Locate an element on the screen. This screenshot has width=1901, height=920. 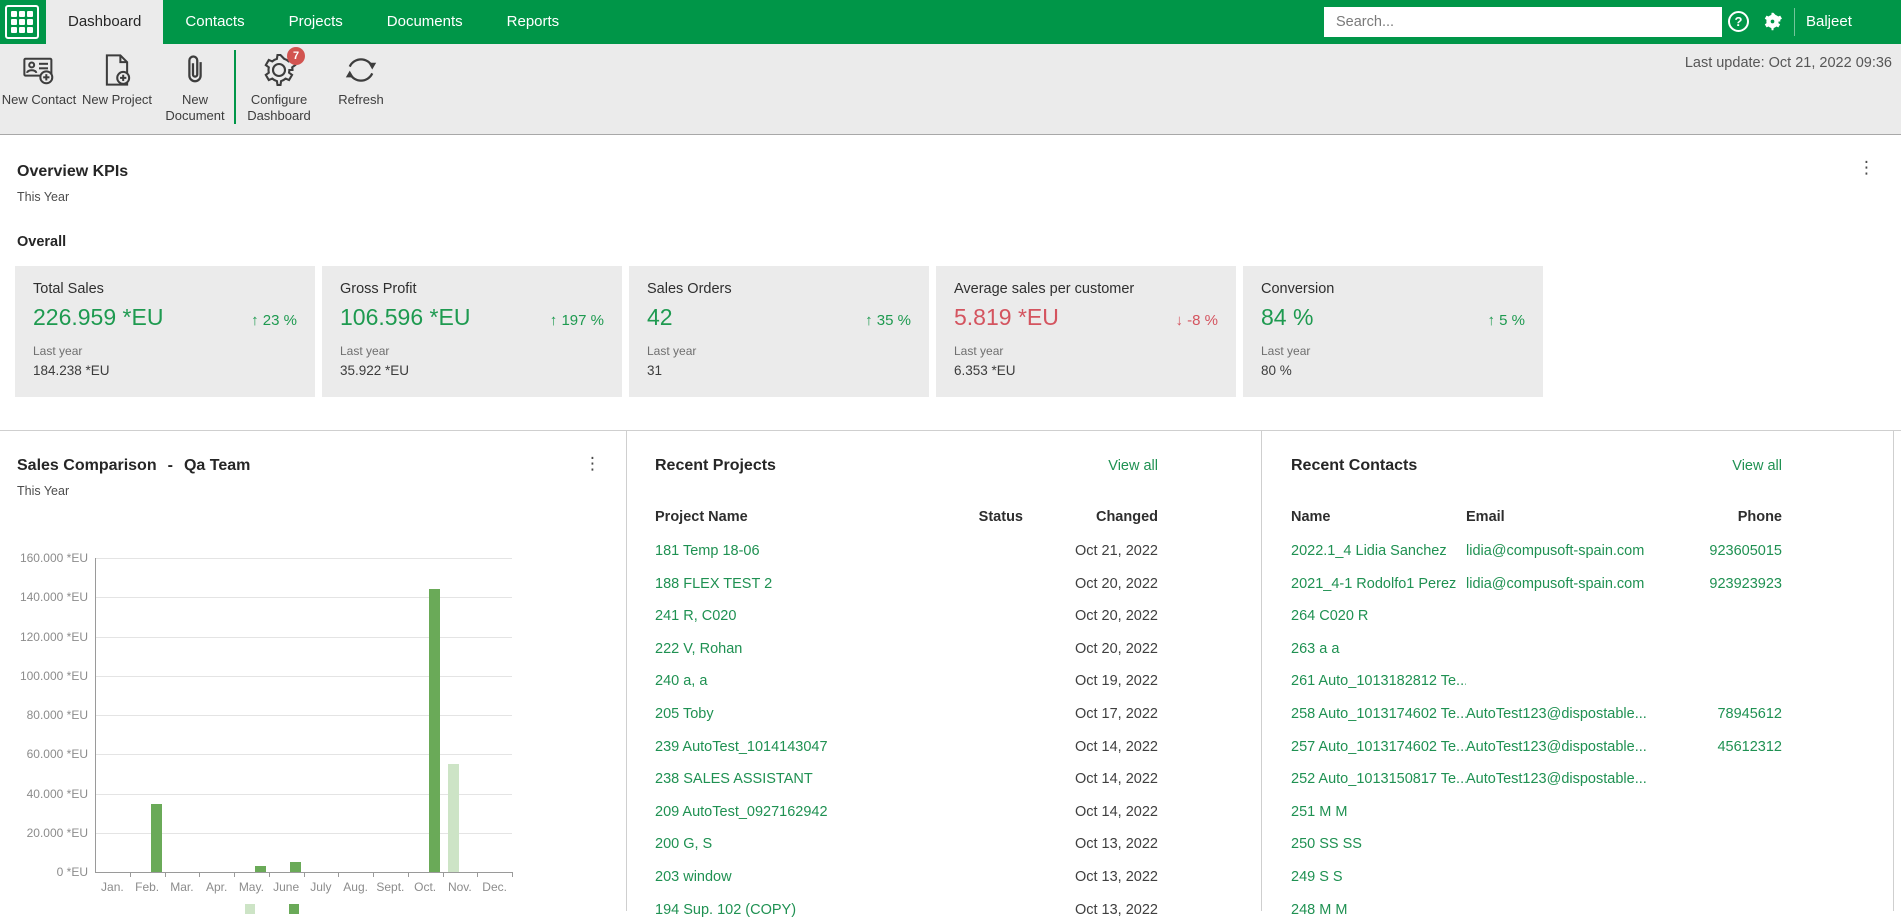
project-row: 188 FLEX TEST 2 Oct 20, 2022 is located at coordinates (906, 584).